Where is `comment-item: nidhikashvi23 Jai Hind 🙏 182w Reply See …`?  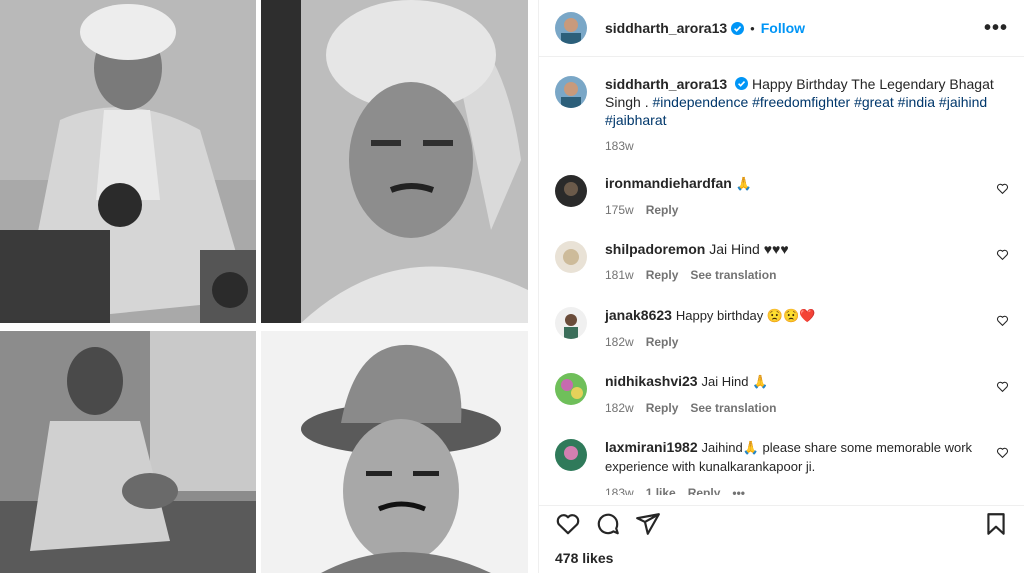
comment-item: nidhikashvi23 Jai Hind 🙏 182w Reply See … is located at coordinates (789, 394).